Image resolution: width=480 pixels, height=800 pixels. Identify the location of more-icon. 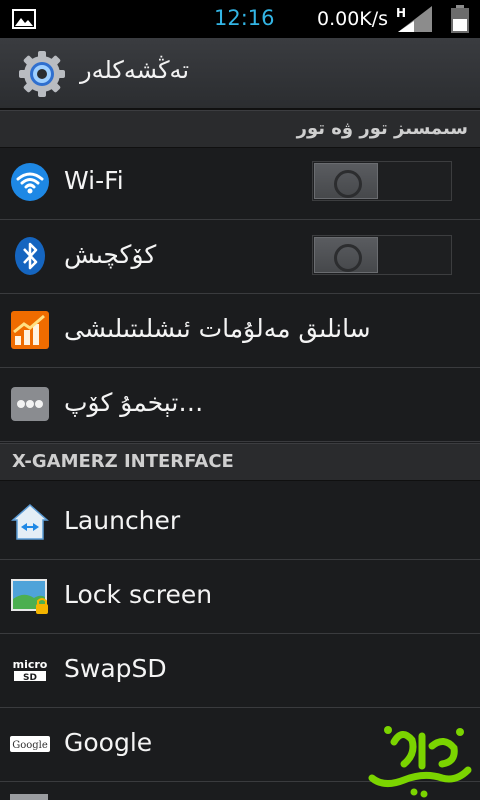
(30, 404).